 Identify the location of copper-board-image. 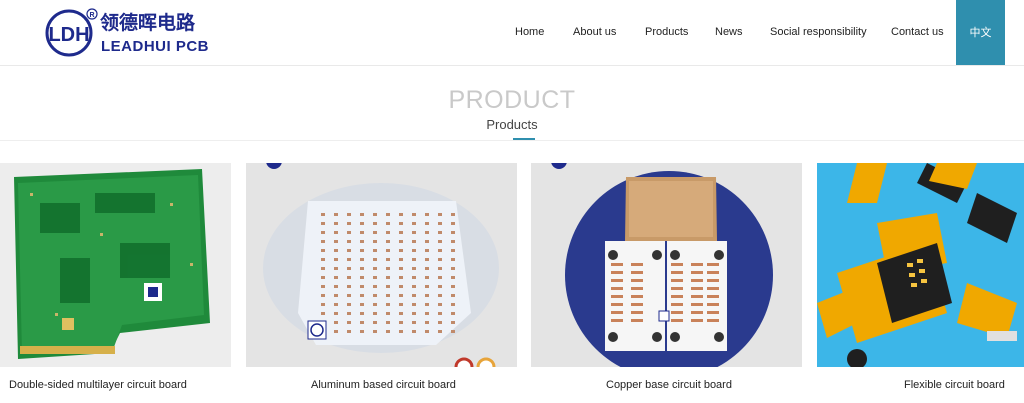
(666, 265).